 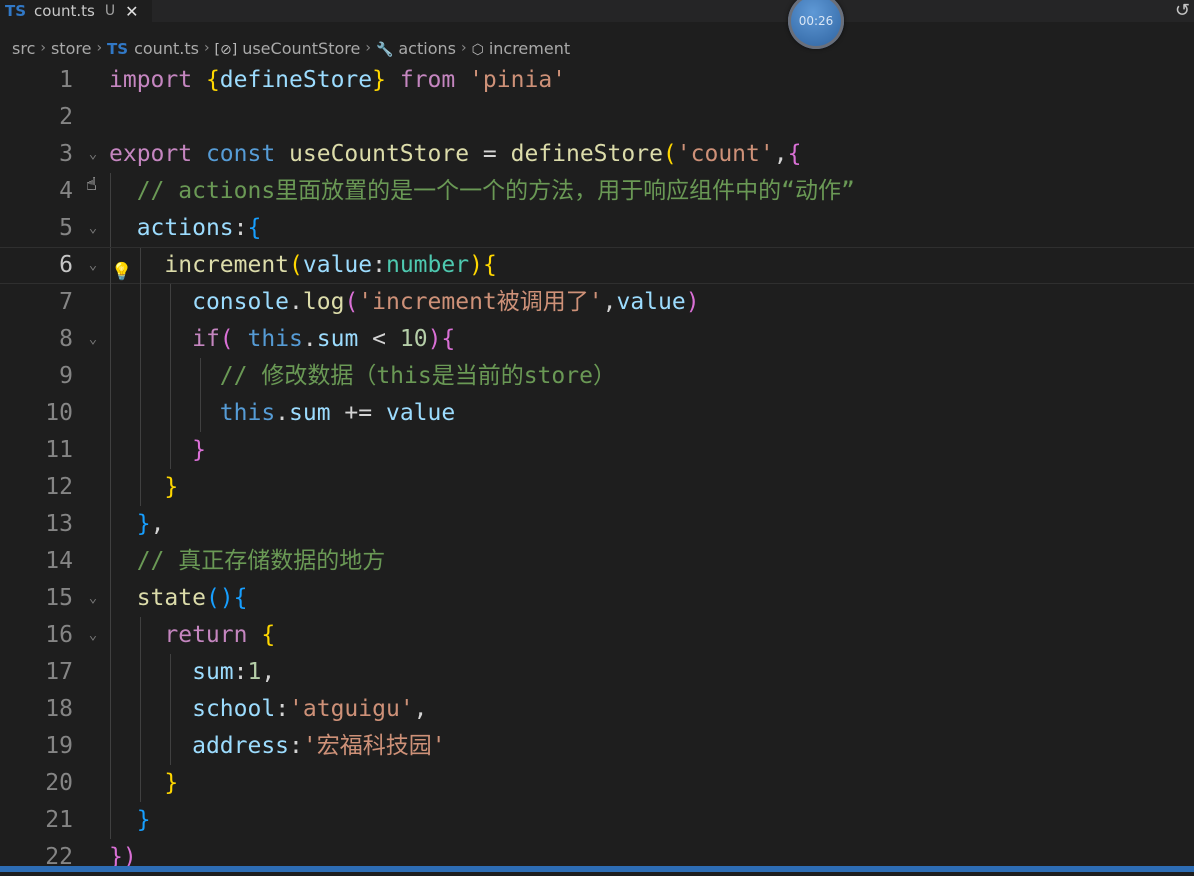 I want to click on code-token: console, so click(x=241, y=302).